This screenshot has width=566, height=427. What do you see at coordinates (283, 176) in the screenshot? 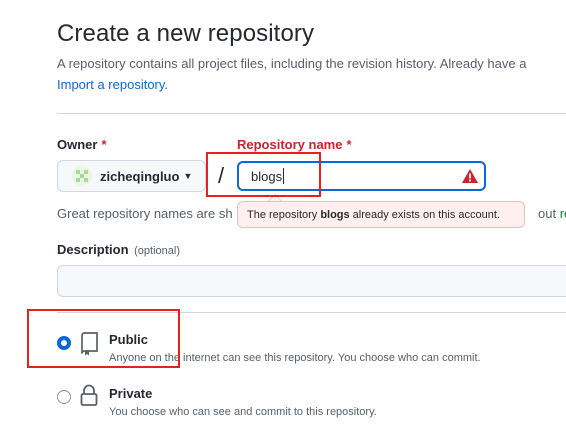
I see `text-cursor` at bounding box center [283, 176].